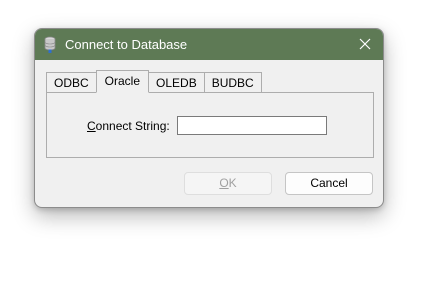  Describe the element at coordinates (224, 183) in the screenshot. I see `ok-mnemonic: O` at that location.